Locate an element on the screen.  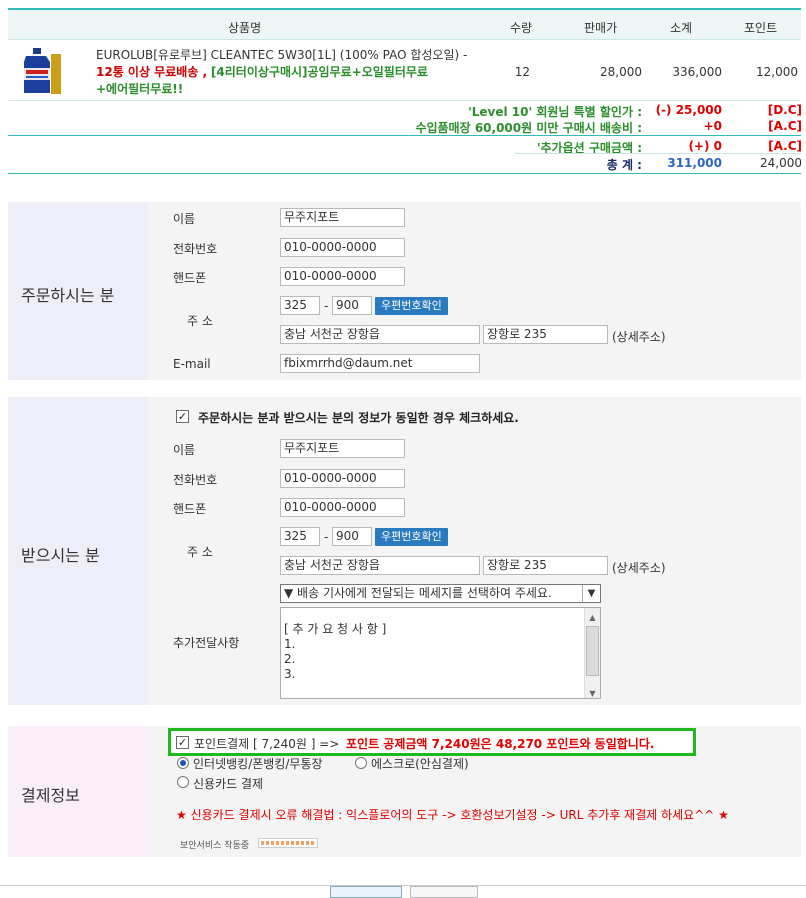
receiver-mobile-input: 010-0000-0000 is located at coordinates (342, 507).